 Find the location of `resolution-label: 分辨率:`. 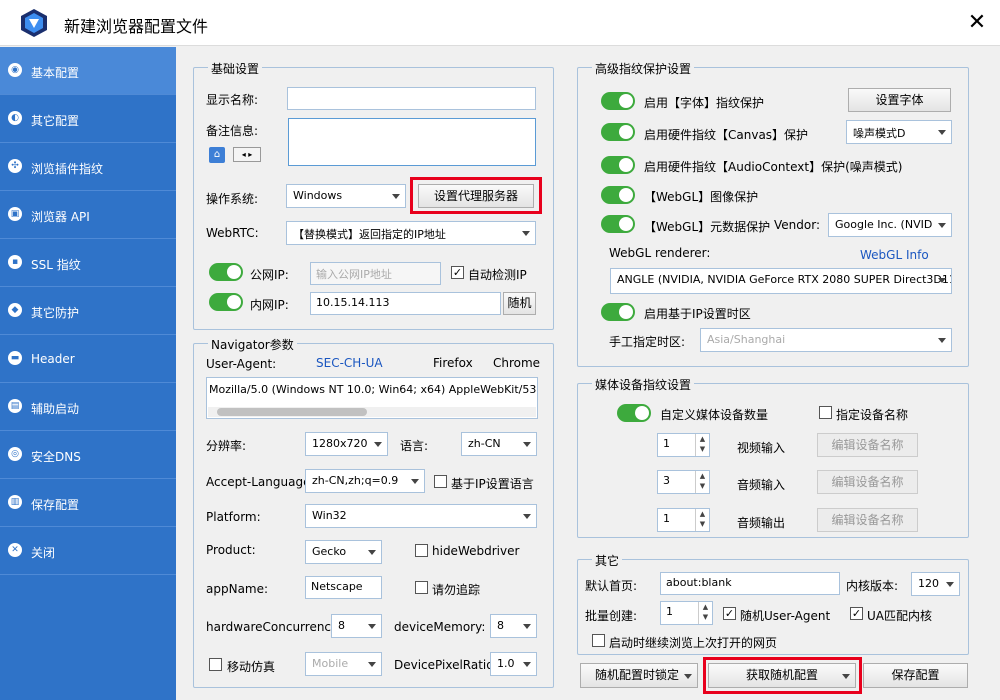

resolution-label: 分辨率: is located at coordinates (226, 446).